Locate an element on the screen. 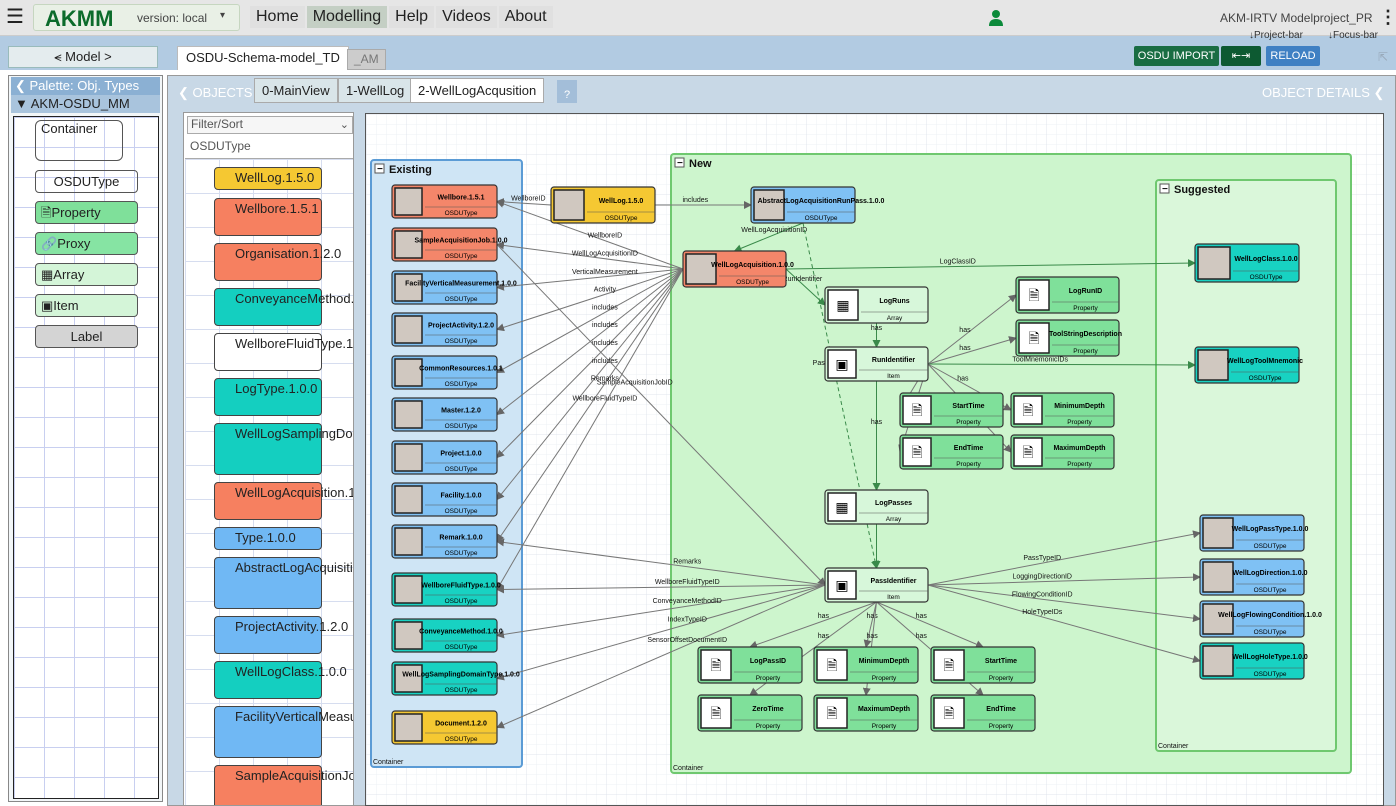 The width and height of the screenshot is (1396, 806). object-item: ConveyanceMethod.1.0.0 is located at coordinates (283, 307).